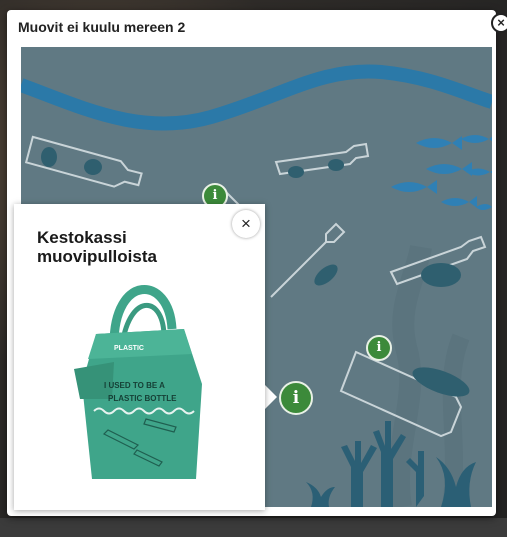 Image resolution: width=507 pixels, height=537 pixels. I want to click on hotspot-info-icon: i, so click(379, 348).